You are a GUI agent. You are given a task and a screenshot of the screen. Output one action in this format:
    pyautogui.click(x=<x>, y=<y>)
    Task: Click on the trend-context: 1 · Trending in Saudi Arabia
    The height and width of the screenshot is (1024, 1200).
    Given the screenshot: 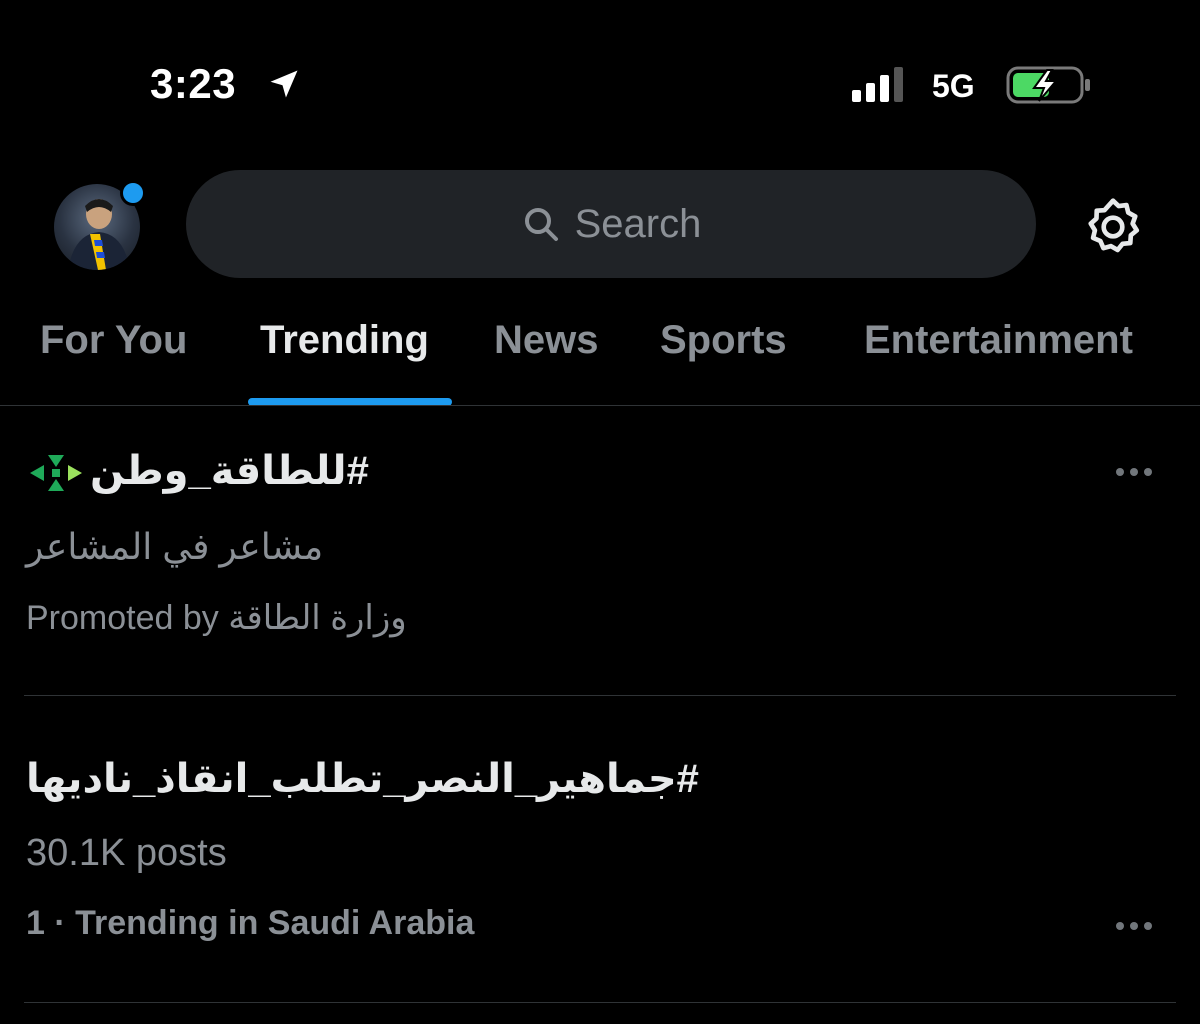 What is the action you would take?
    pyautogui.click(x=250, y=923)
    